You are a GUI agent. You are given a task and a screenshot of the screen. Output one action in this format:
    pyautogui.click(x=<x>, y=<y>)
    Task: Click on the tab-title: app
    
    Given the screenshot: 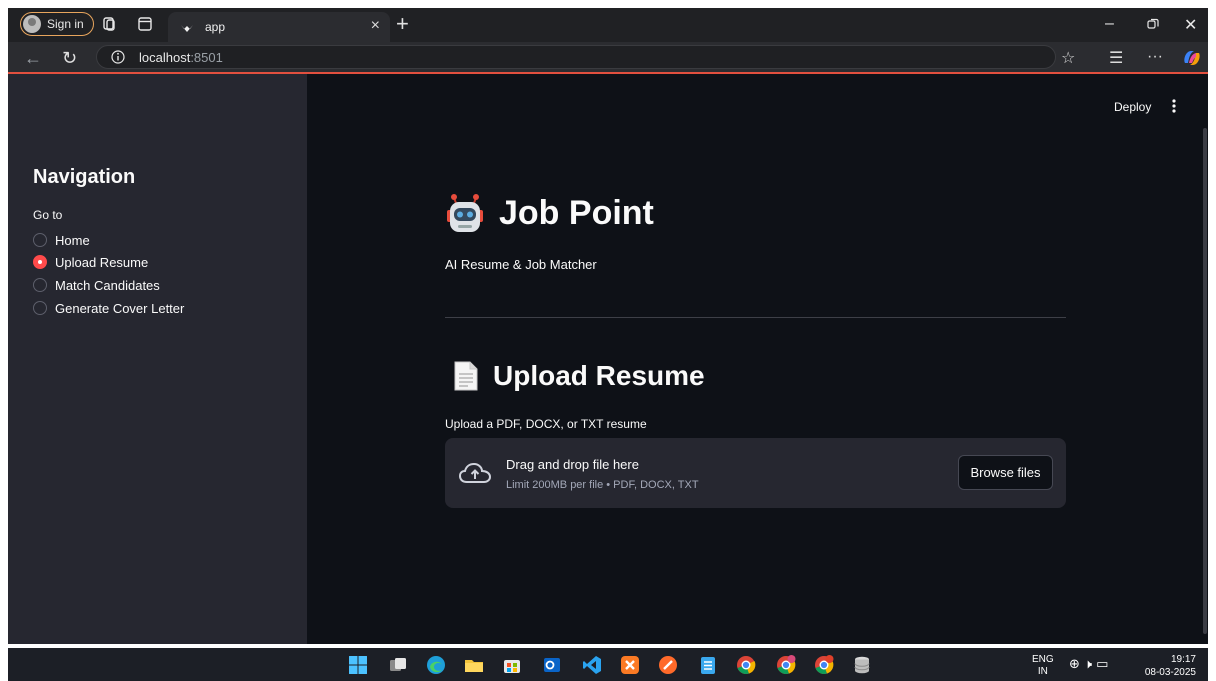 What is the action you would take?
    pyautogui.click(x=215, y=27)
    